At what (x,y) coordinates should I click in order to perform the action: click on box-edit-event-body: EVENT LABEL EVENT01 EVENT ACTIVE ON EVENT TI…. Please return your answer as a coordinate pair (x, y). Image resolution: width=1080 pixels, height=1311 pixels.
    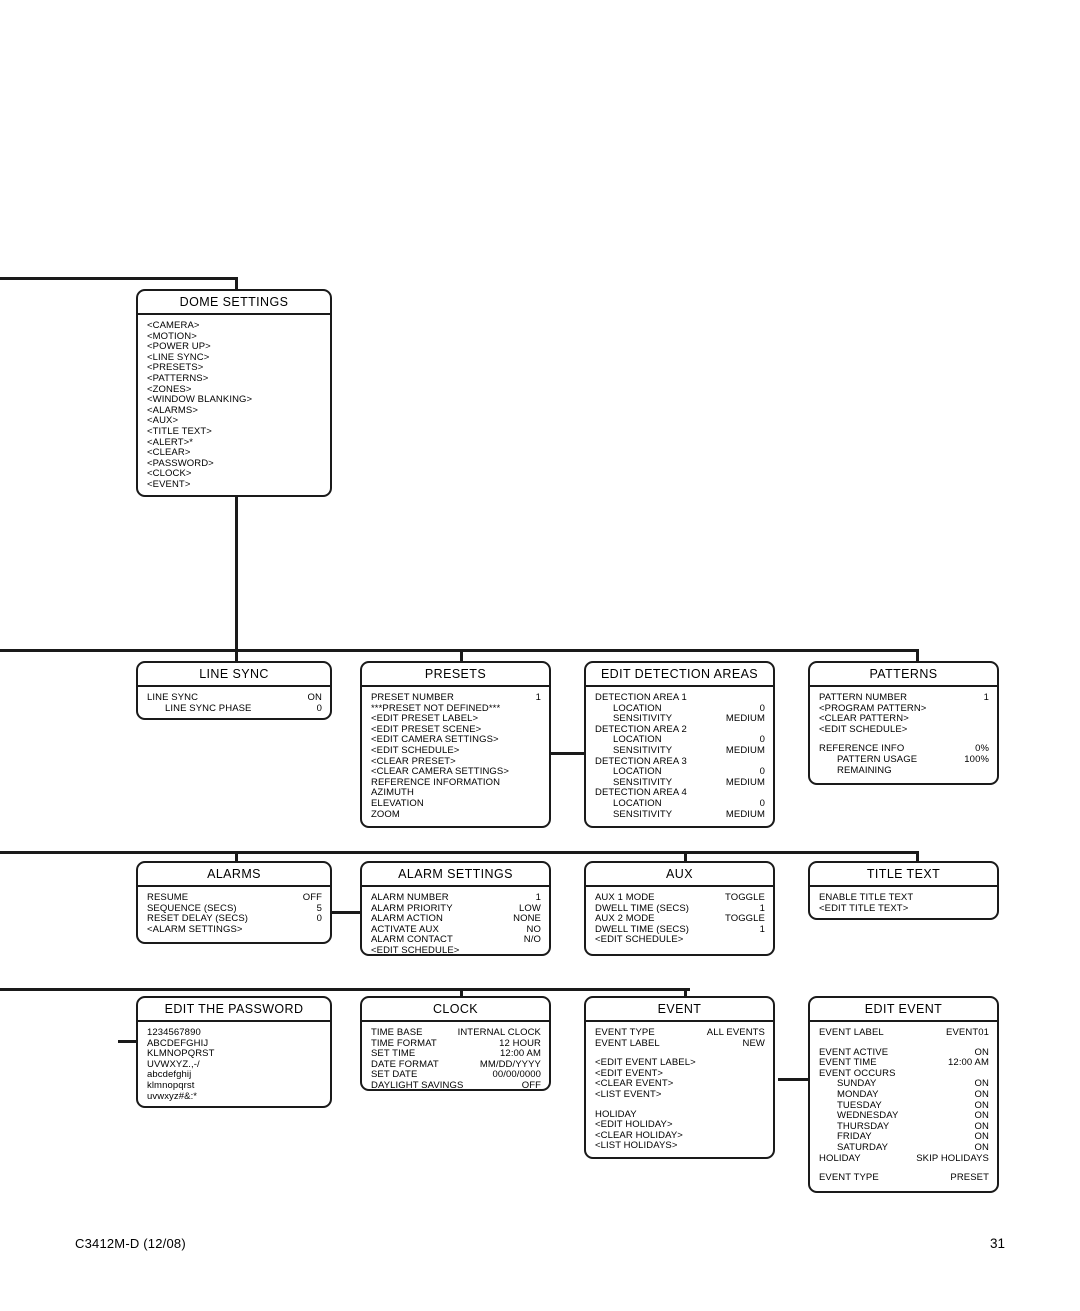
    Looking at the image, I should click on (903, 1106).